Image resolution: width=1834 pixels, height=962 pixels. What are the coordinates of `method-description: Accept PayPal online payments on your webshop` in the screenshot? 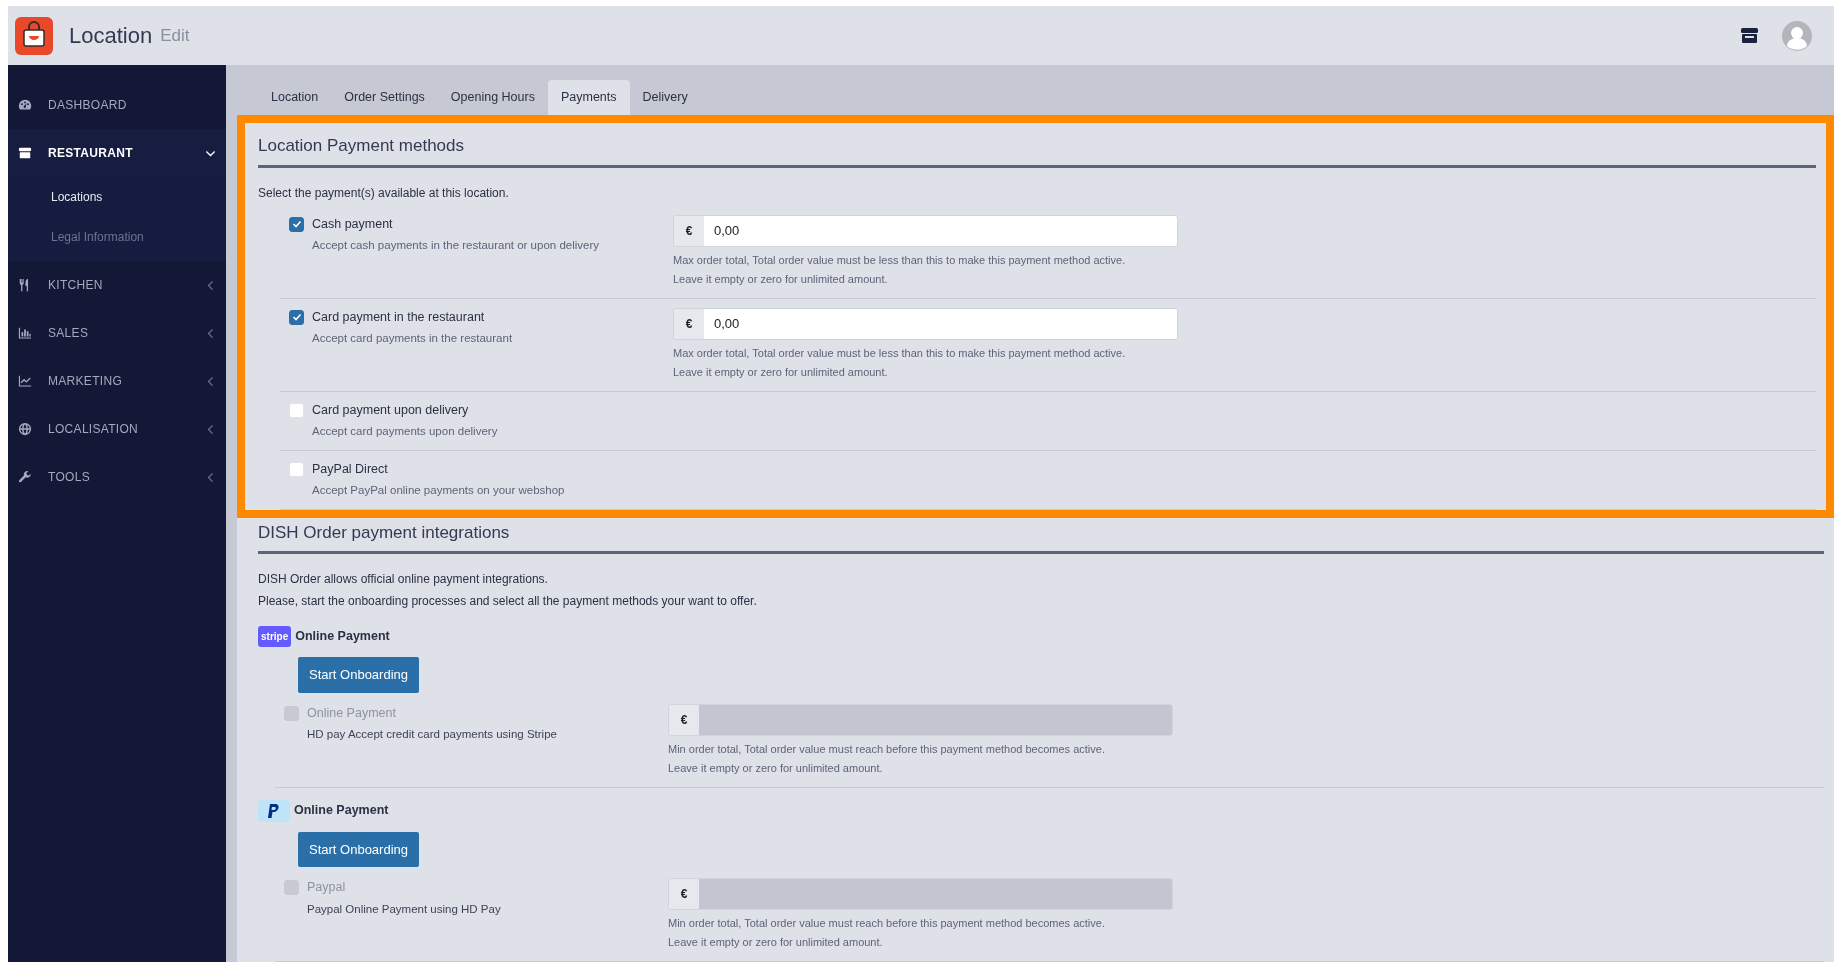 It's located at (438, 491).